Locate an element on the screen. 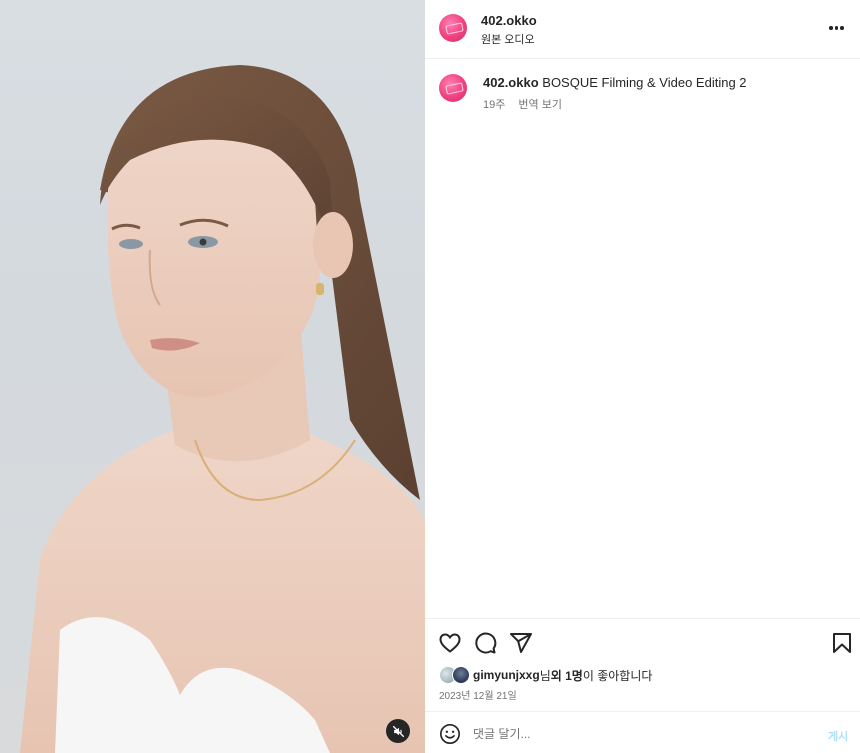 The height and width of the screenshot is (753, 860). liker-username: gimyunjxxg is located at coordinates (506, 675).